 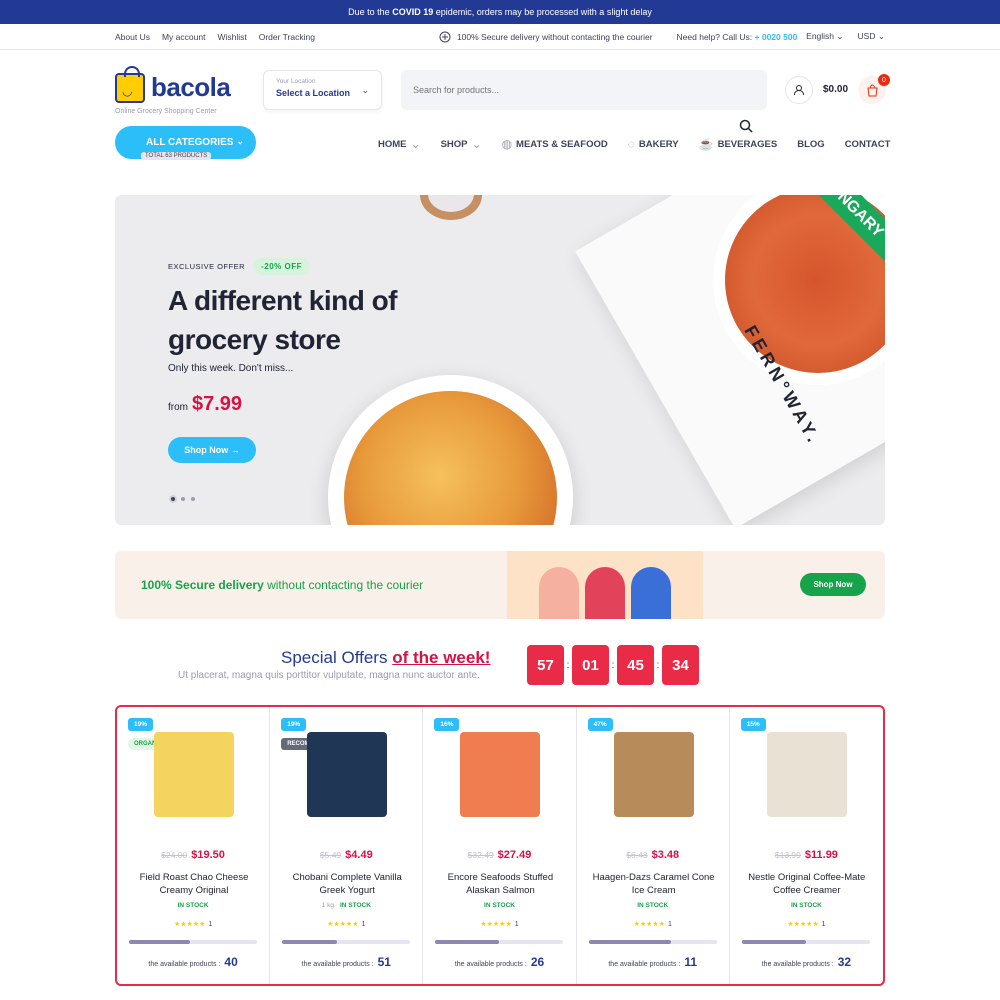 What do you see at coordinates (347, 884) in the screenshot?
I see `product-name: Chobani Complete Vanilla Greek Yogurt` at bounding box center [347, 884].